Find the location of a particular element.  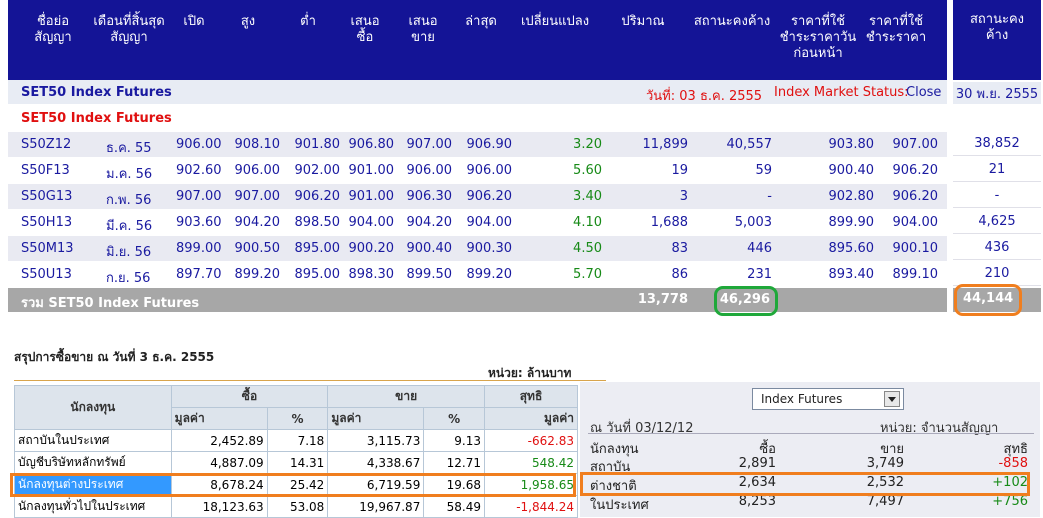

cell-change: 5.70 is located at coordinates (587, 274).